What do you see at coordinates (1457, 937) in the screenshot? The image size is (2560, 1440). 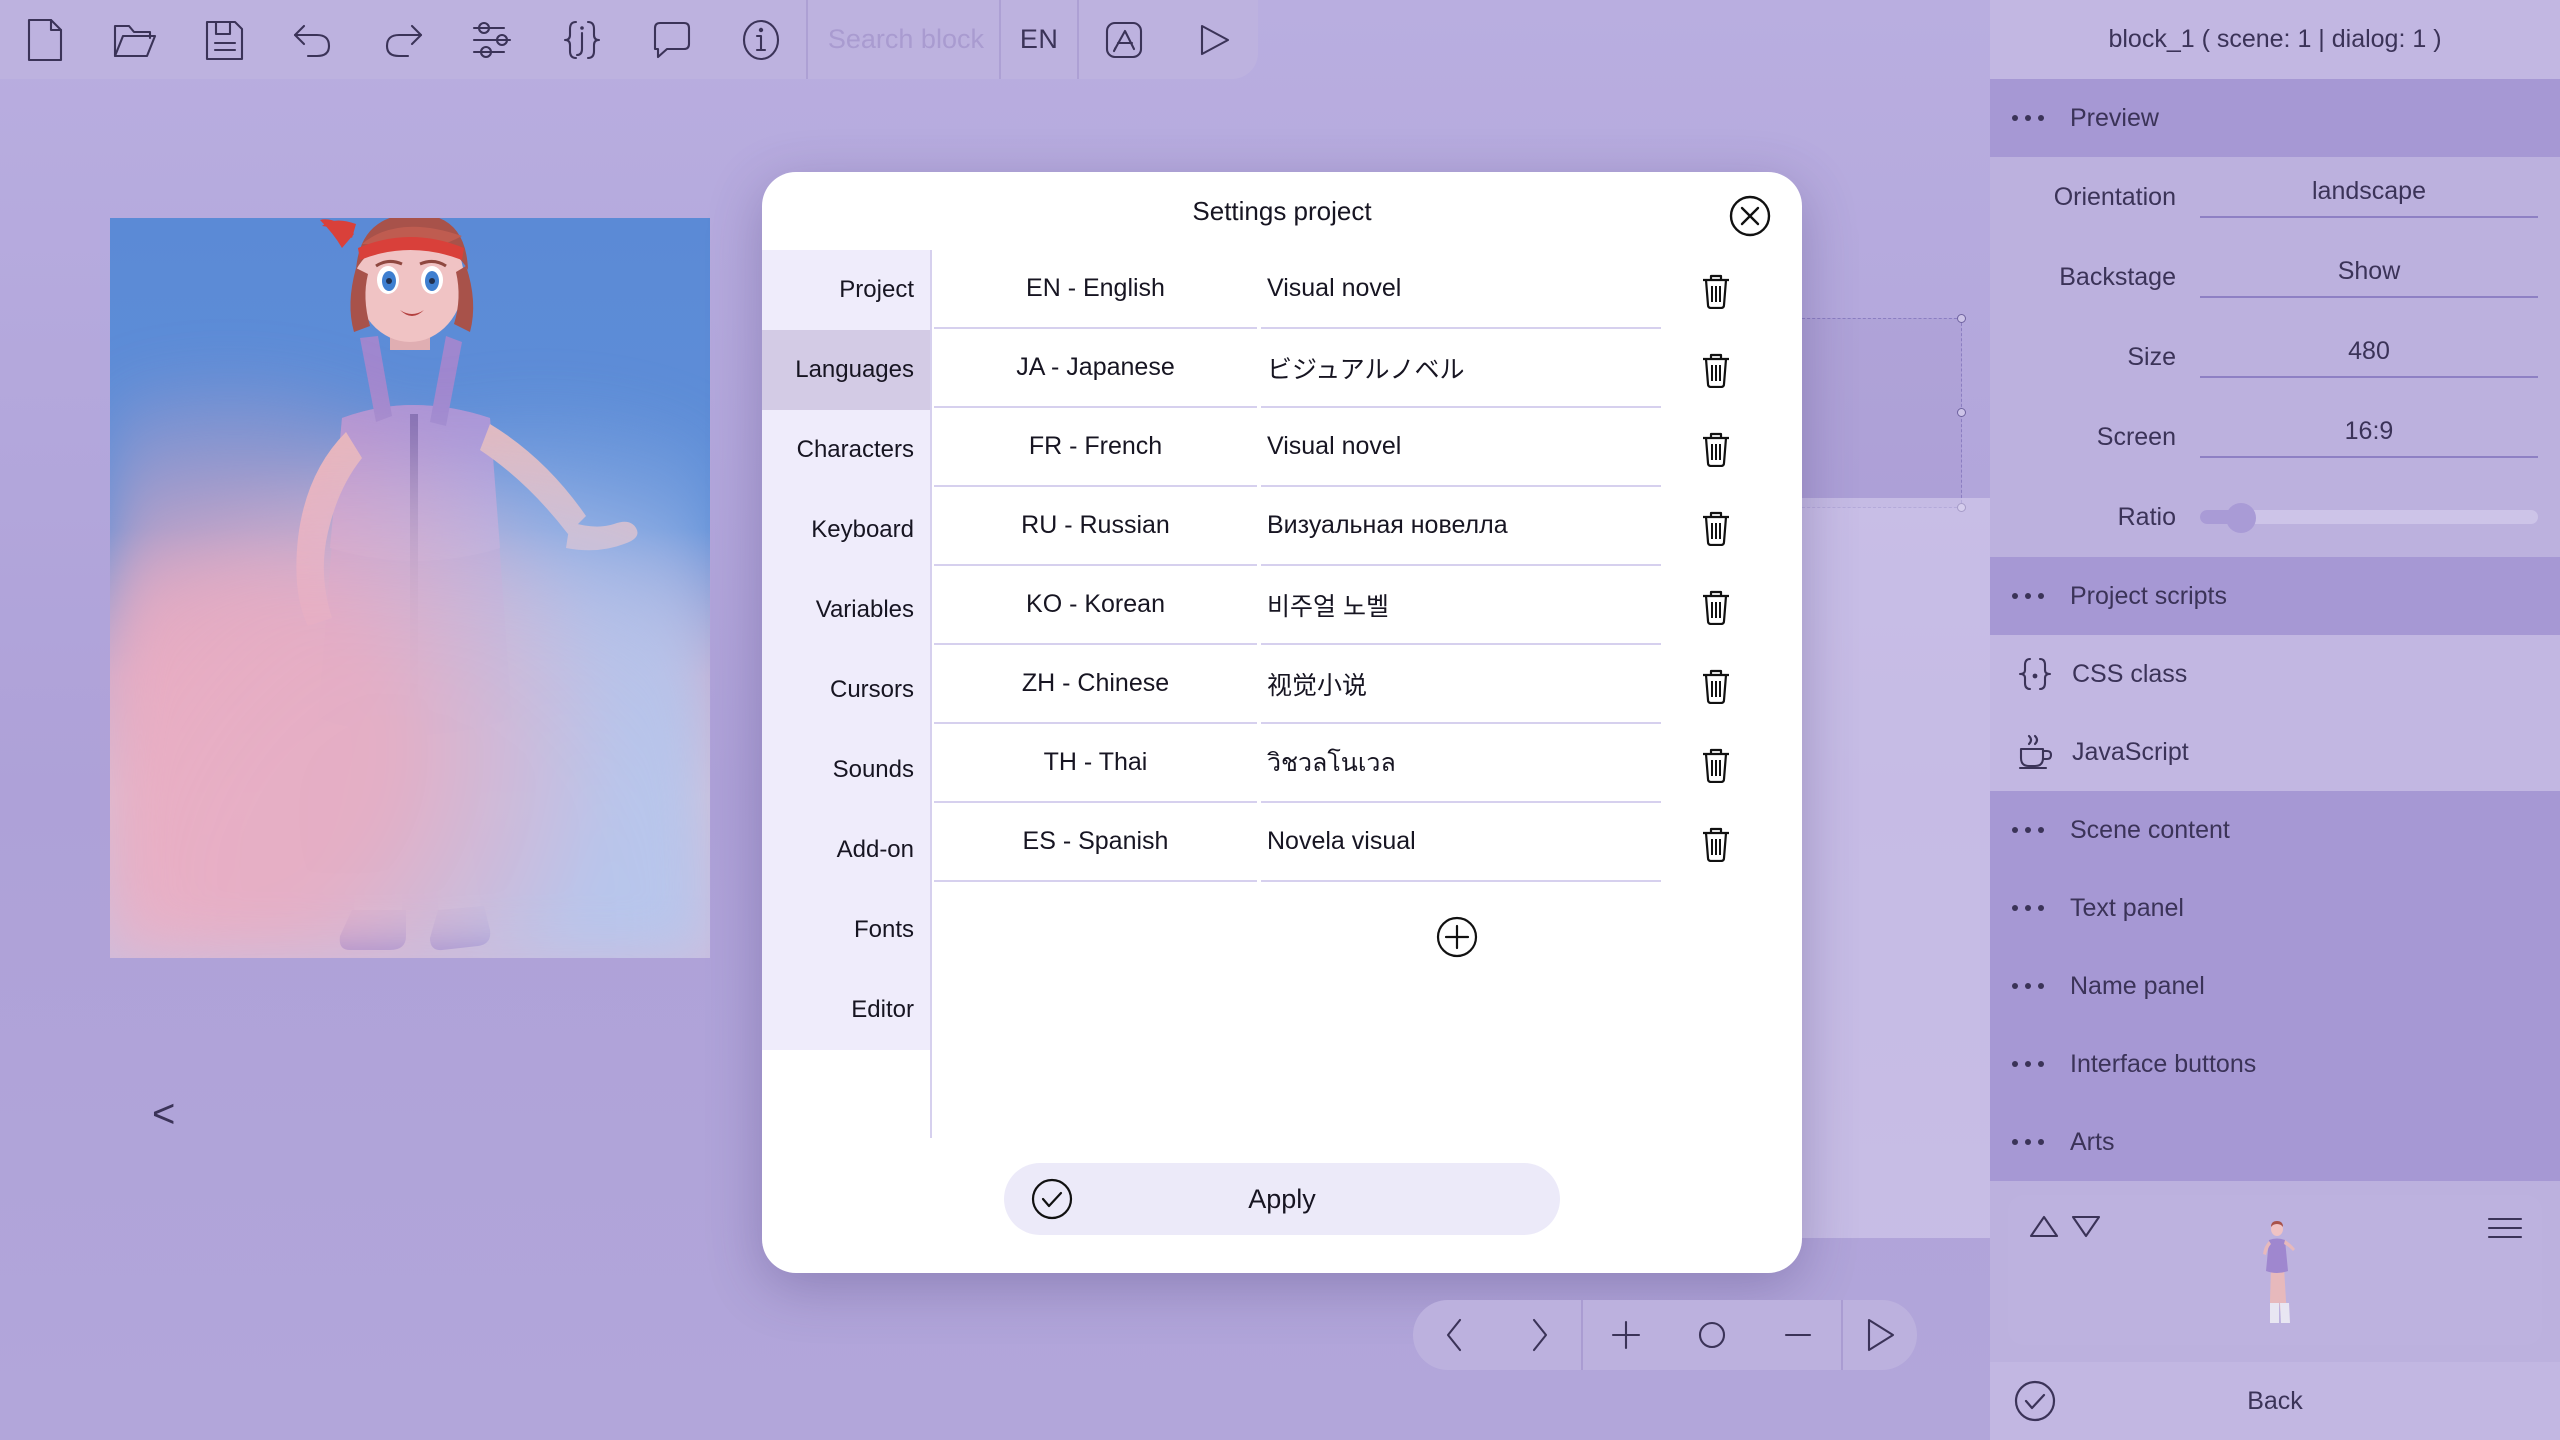 I see `add-language-button` at bounding box center [1457, 937].